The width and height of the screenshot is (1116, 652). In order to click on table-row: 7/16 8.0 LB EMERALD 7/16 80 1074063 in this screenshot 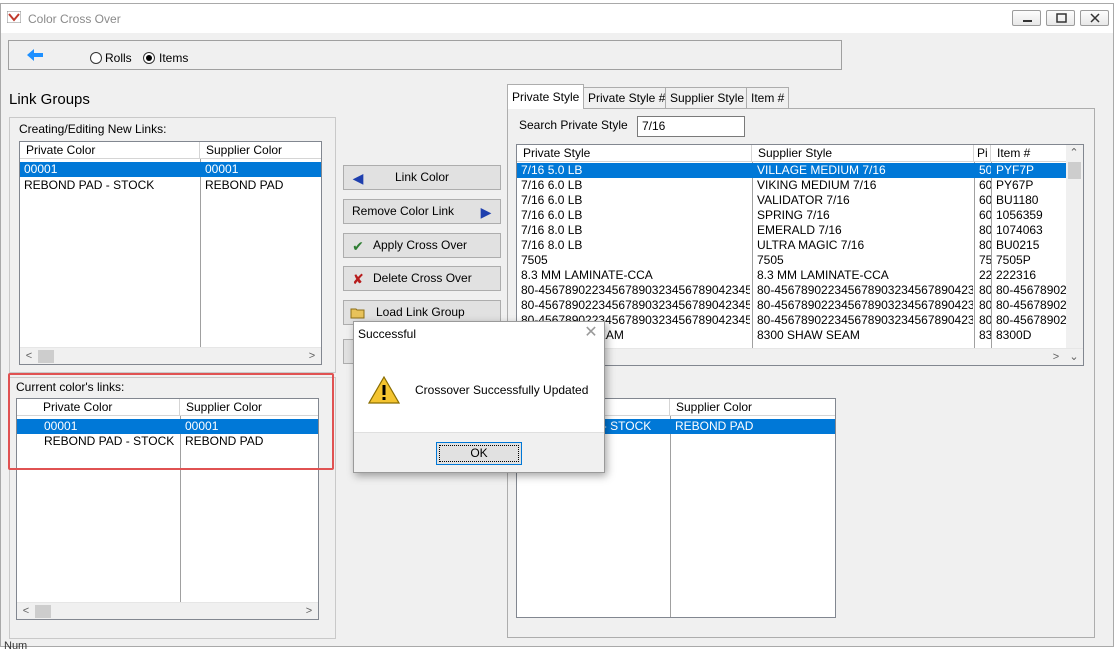, I will do `click(800, 230)`.